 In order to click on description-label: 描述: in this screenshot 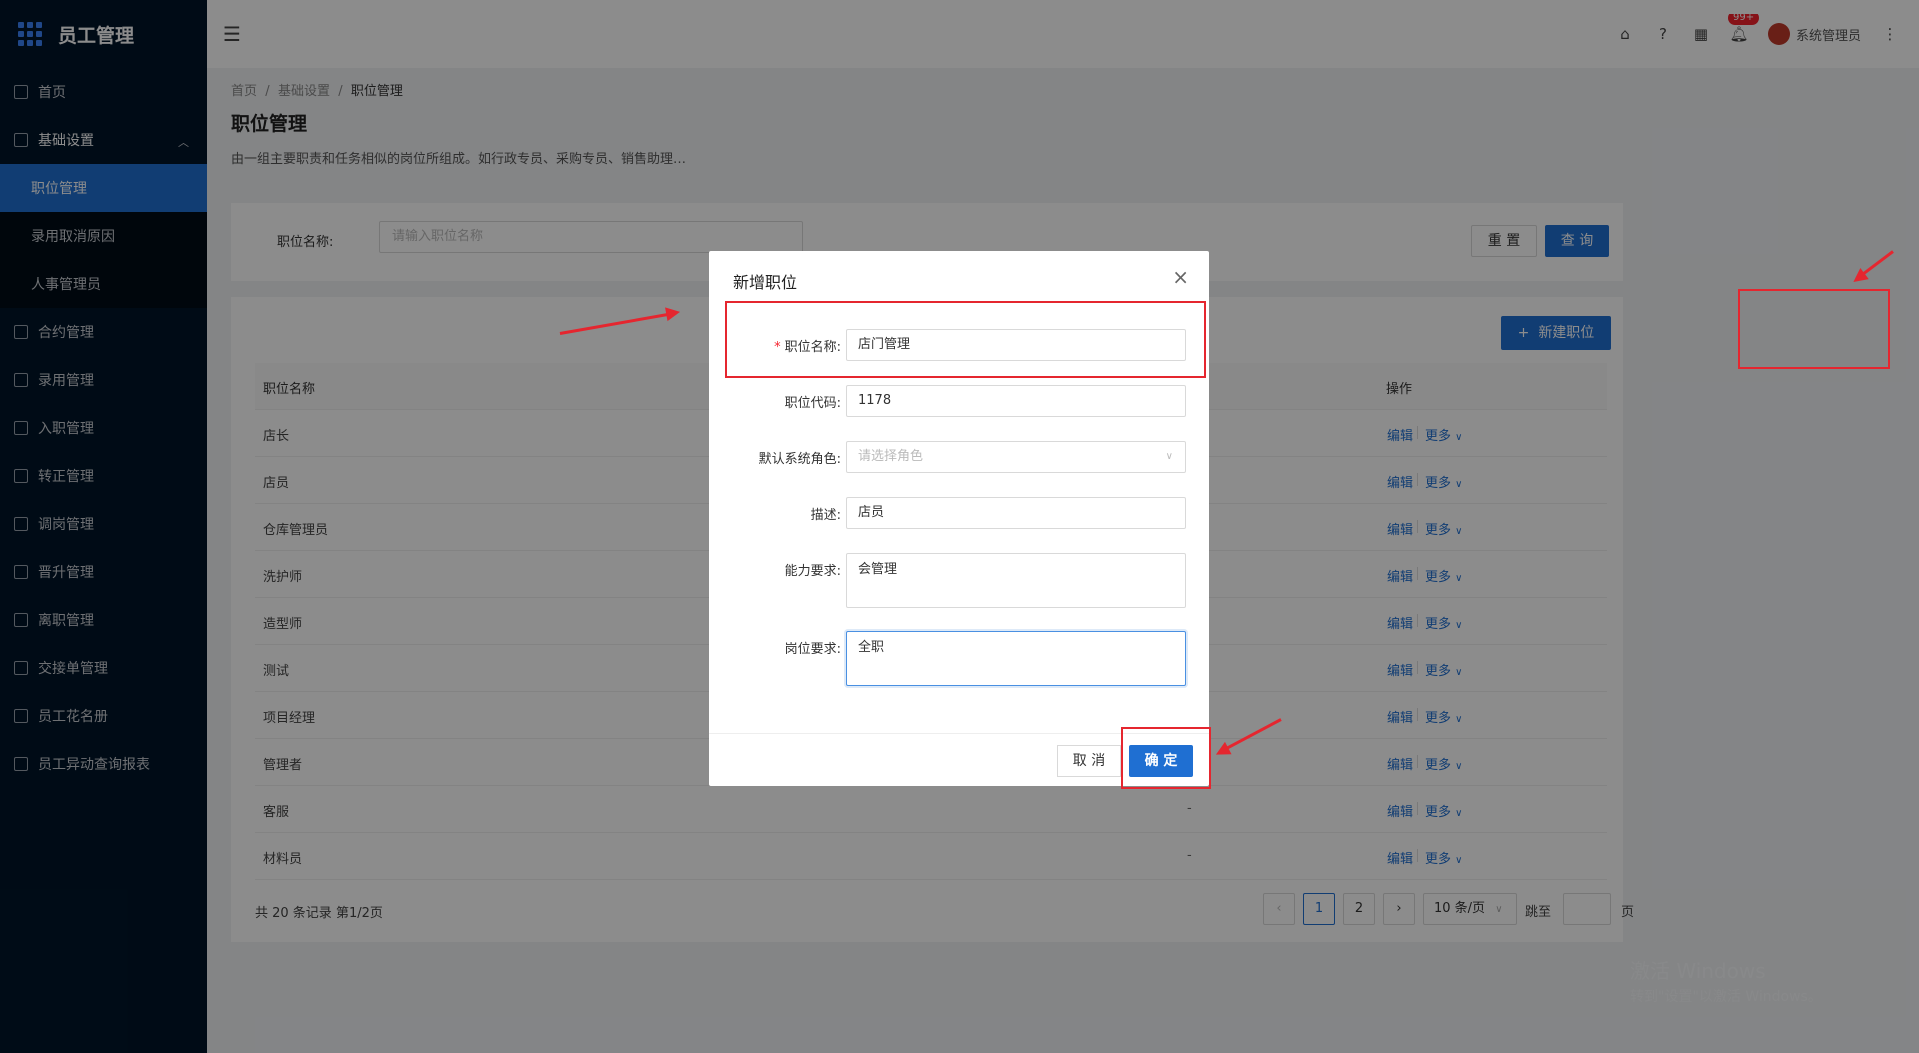, I will do `click(825, 515)`.